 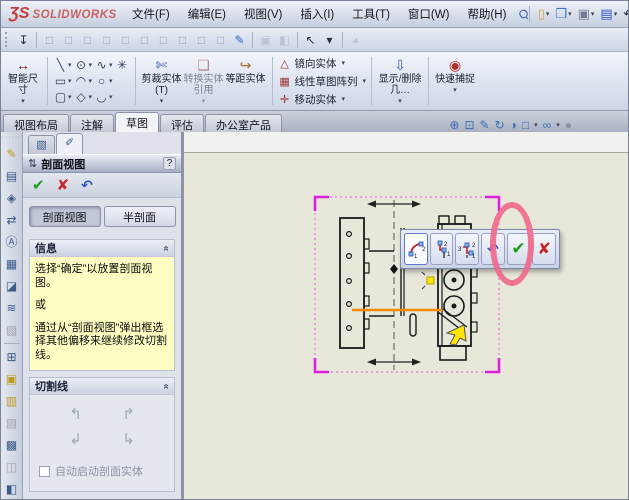 What do you see at coordinates (102, 386) in the screenshot?
I see `cutting-line-group-header: 切割线 »` at bounding box center [102, 386].